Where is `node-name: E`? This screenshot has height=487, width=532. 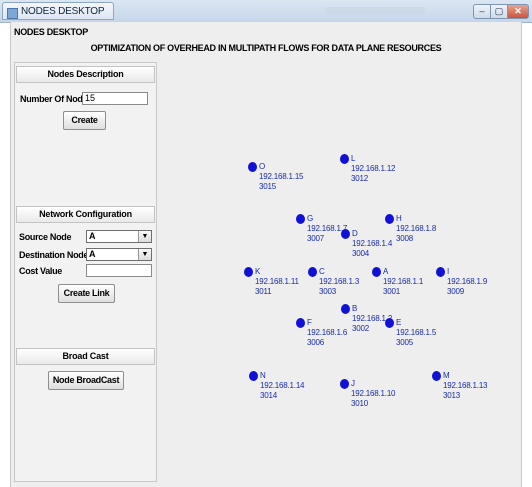
node-name: E is located at coordinates (399, 322).